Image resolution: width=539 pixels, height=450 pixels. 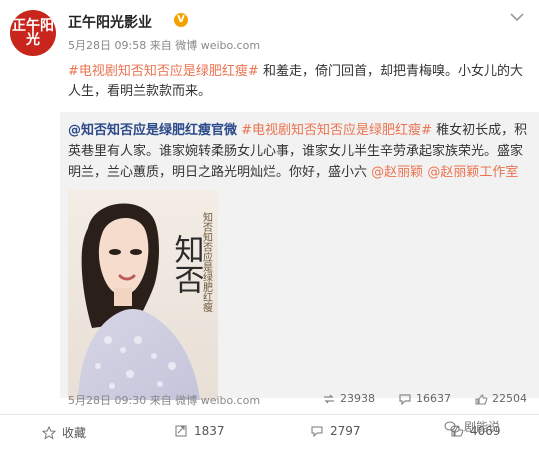 What do you see at coordinates (49, 432) in the screenshot?
I see `star-icon` at bounding box center [49, 432].